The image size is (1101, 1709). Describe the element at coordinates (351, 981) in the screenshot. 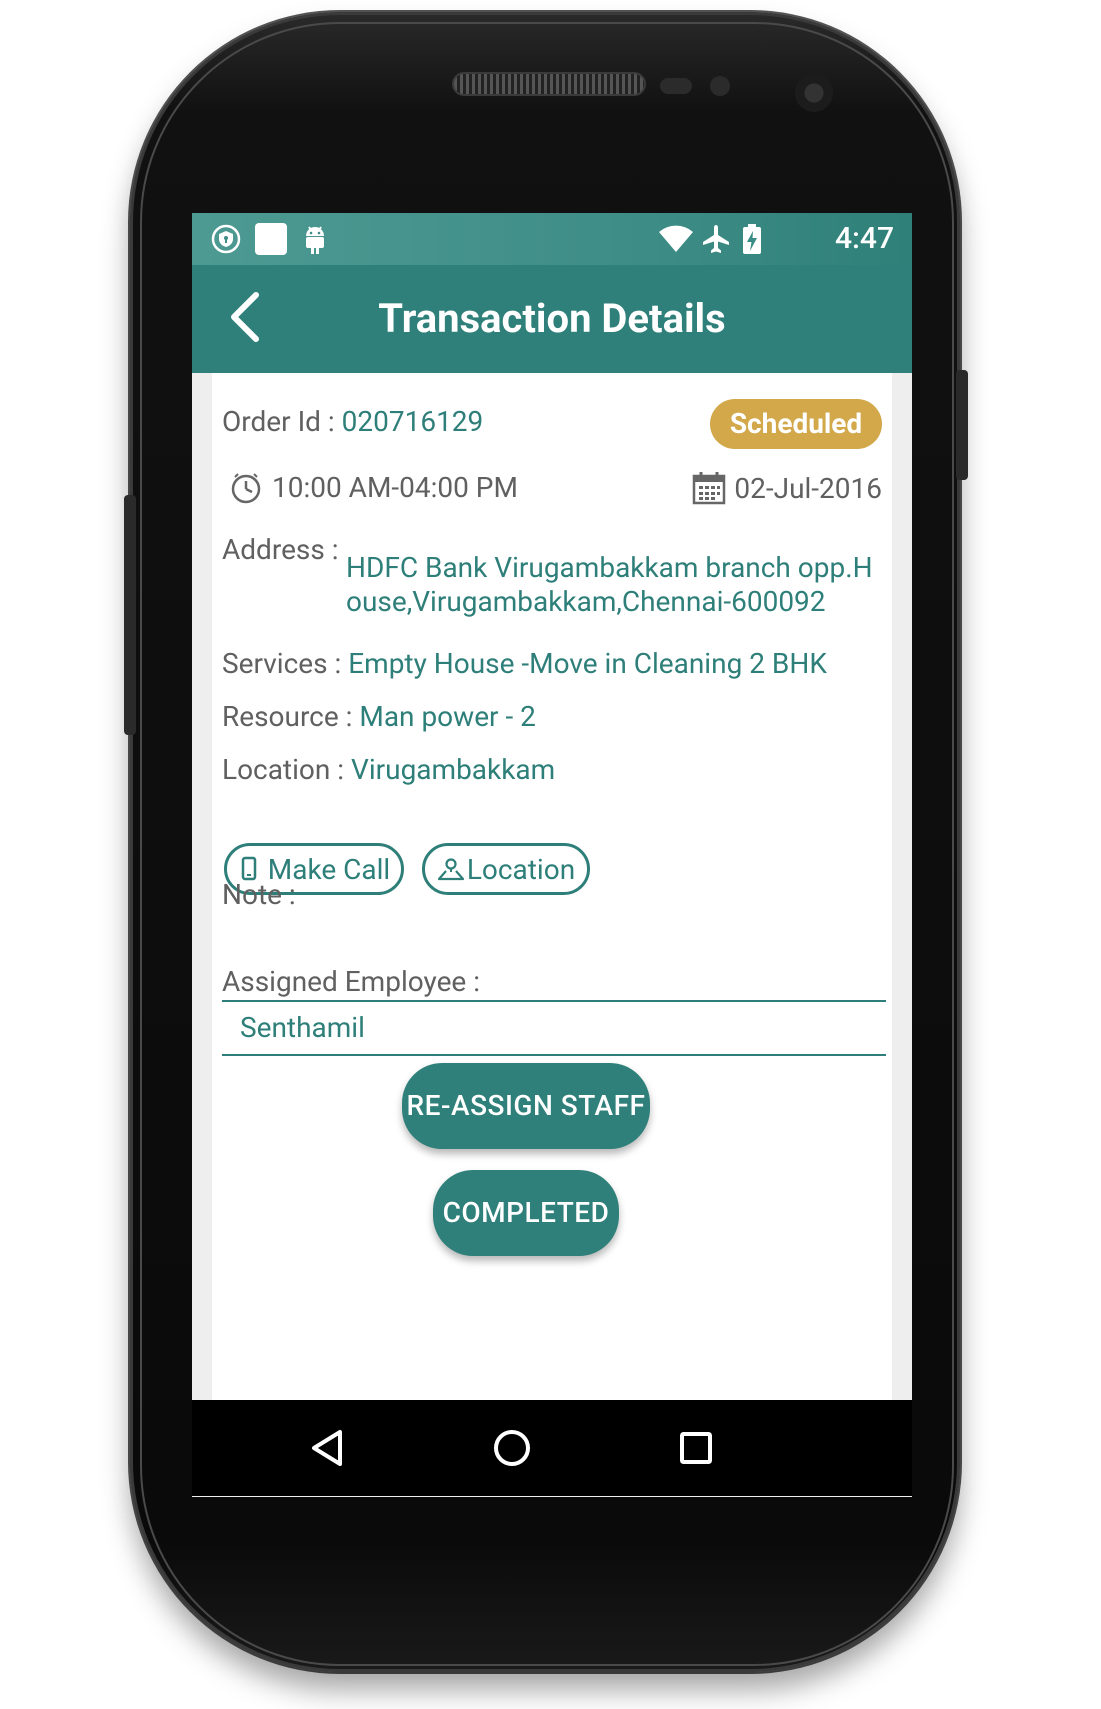

I see `assigned-employee-label: Assigned Employee :` at that location.